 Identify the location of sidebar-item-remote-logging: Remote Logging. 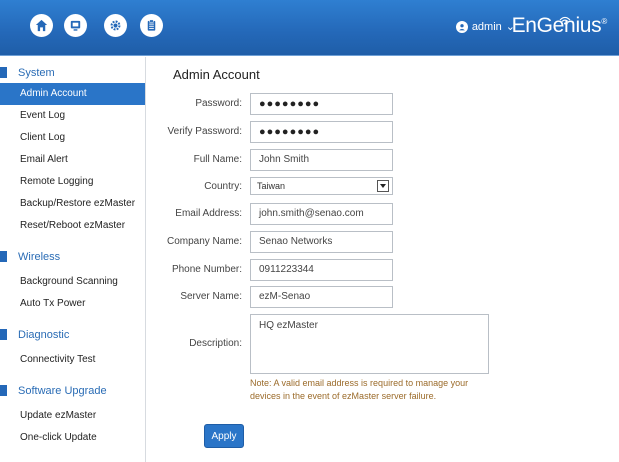
(72, 182).